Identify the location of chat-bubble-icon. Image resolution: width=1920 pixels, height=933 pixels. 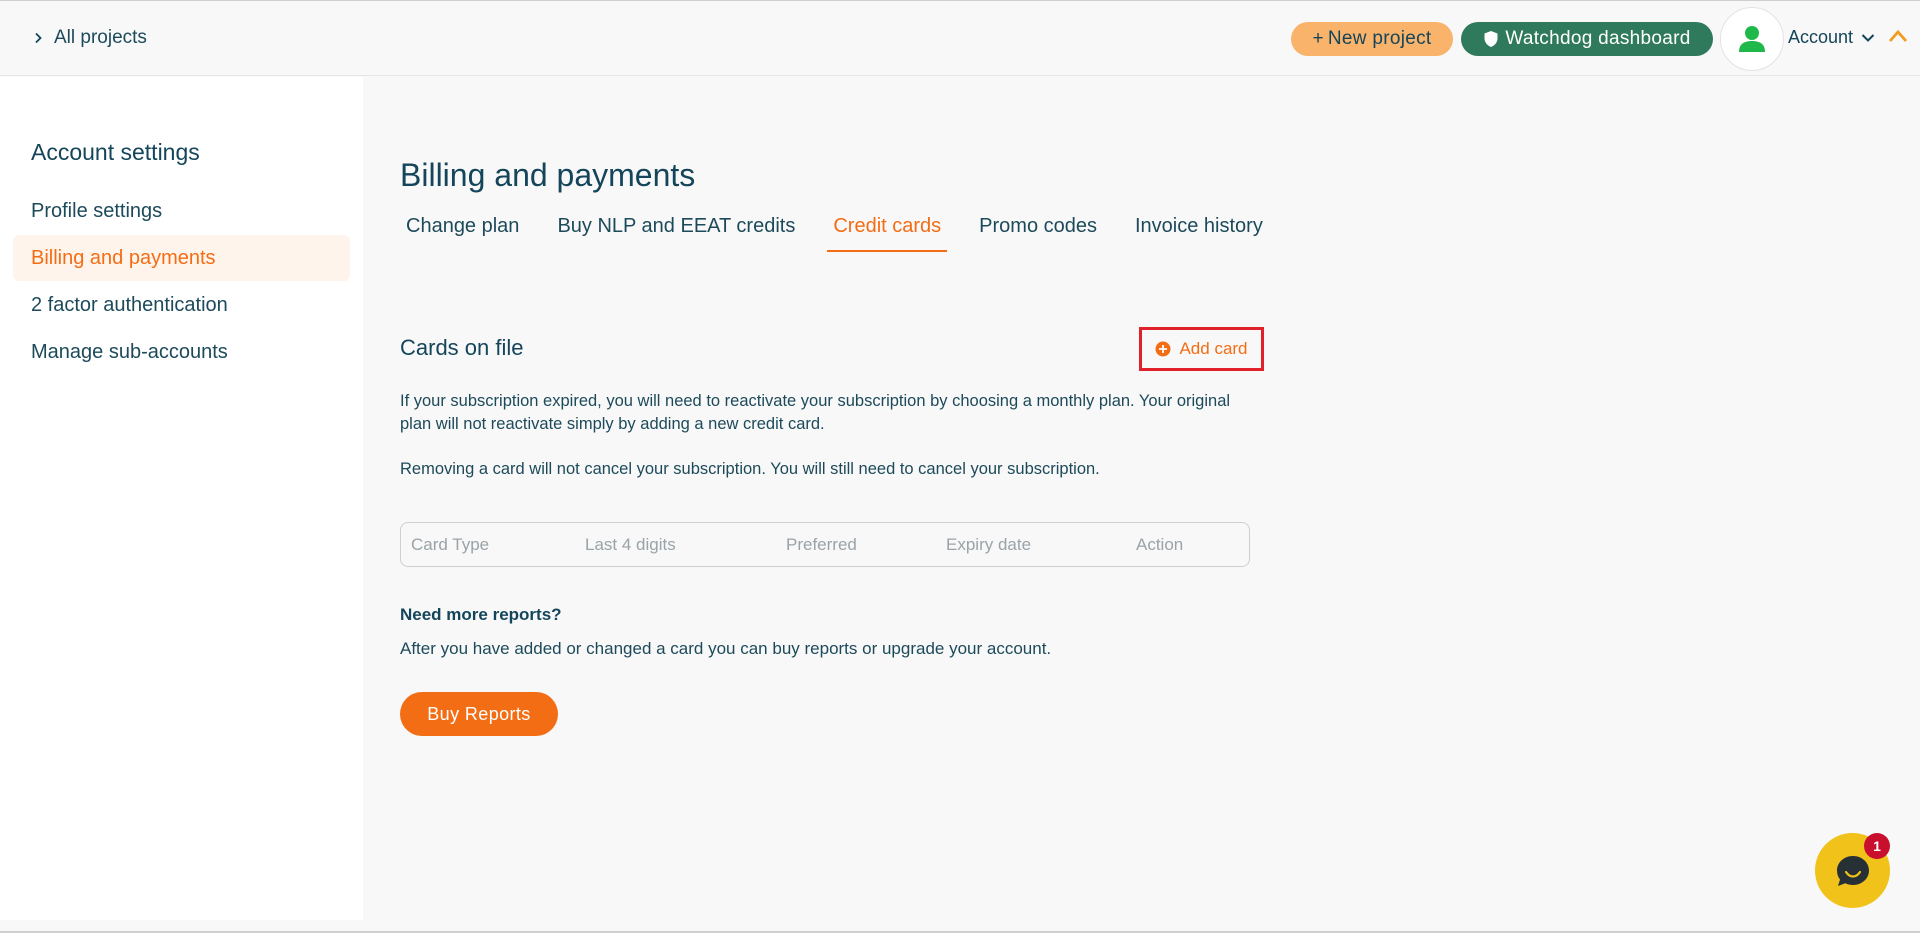
(1852, 870).